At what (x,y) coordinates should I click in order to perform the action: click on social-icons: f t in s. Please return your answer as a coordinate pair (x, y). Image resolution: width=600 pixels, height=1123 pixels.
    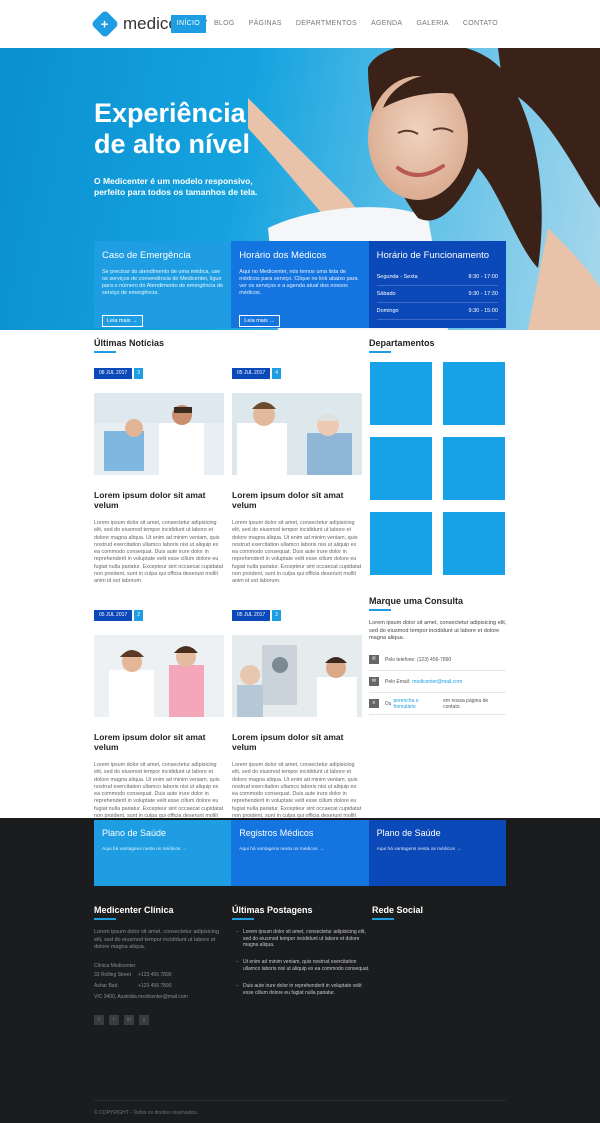
    Looking at the image, I should click on (124, 1020).